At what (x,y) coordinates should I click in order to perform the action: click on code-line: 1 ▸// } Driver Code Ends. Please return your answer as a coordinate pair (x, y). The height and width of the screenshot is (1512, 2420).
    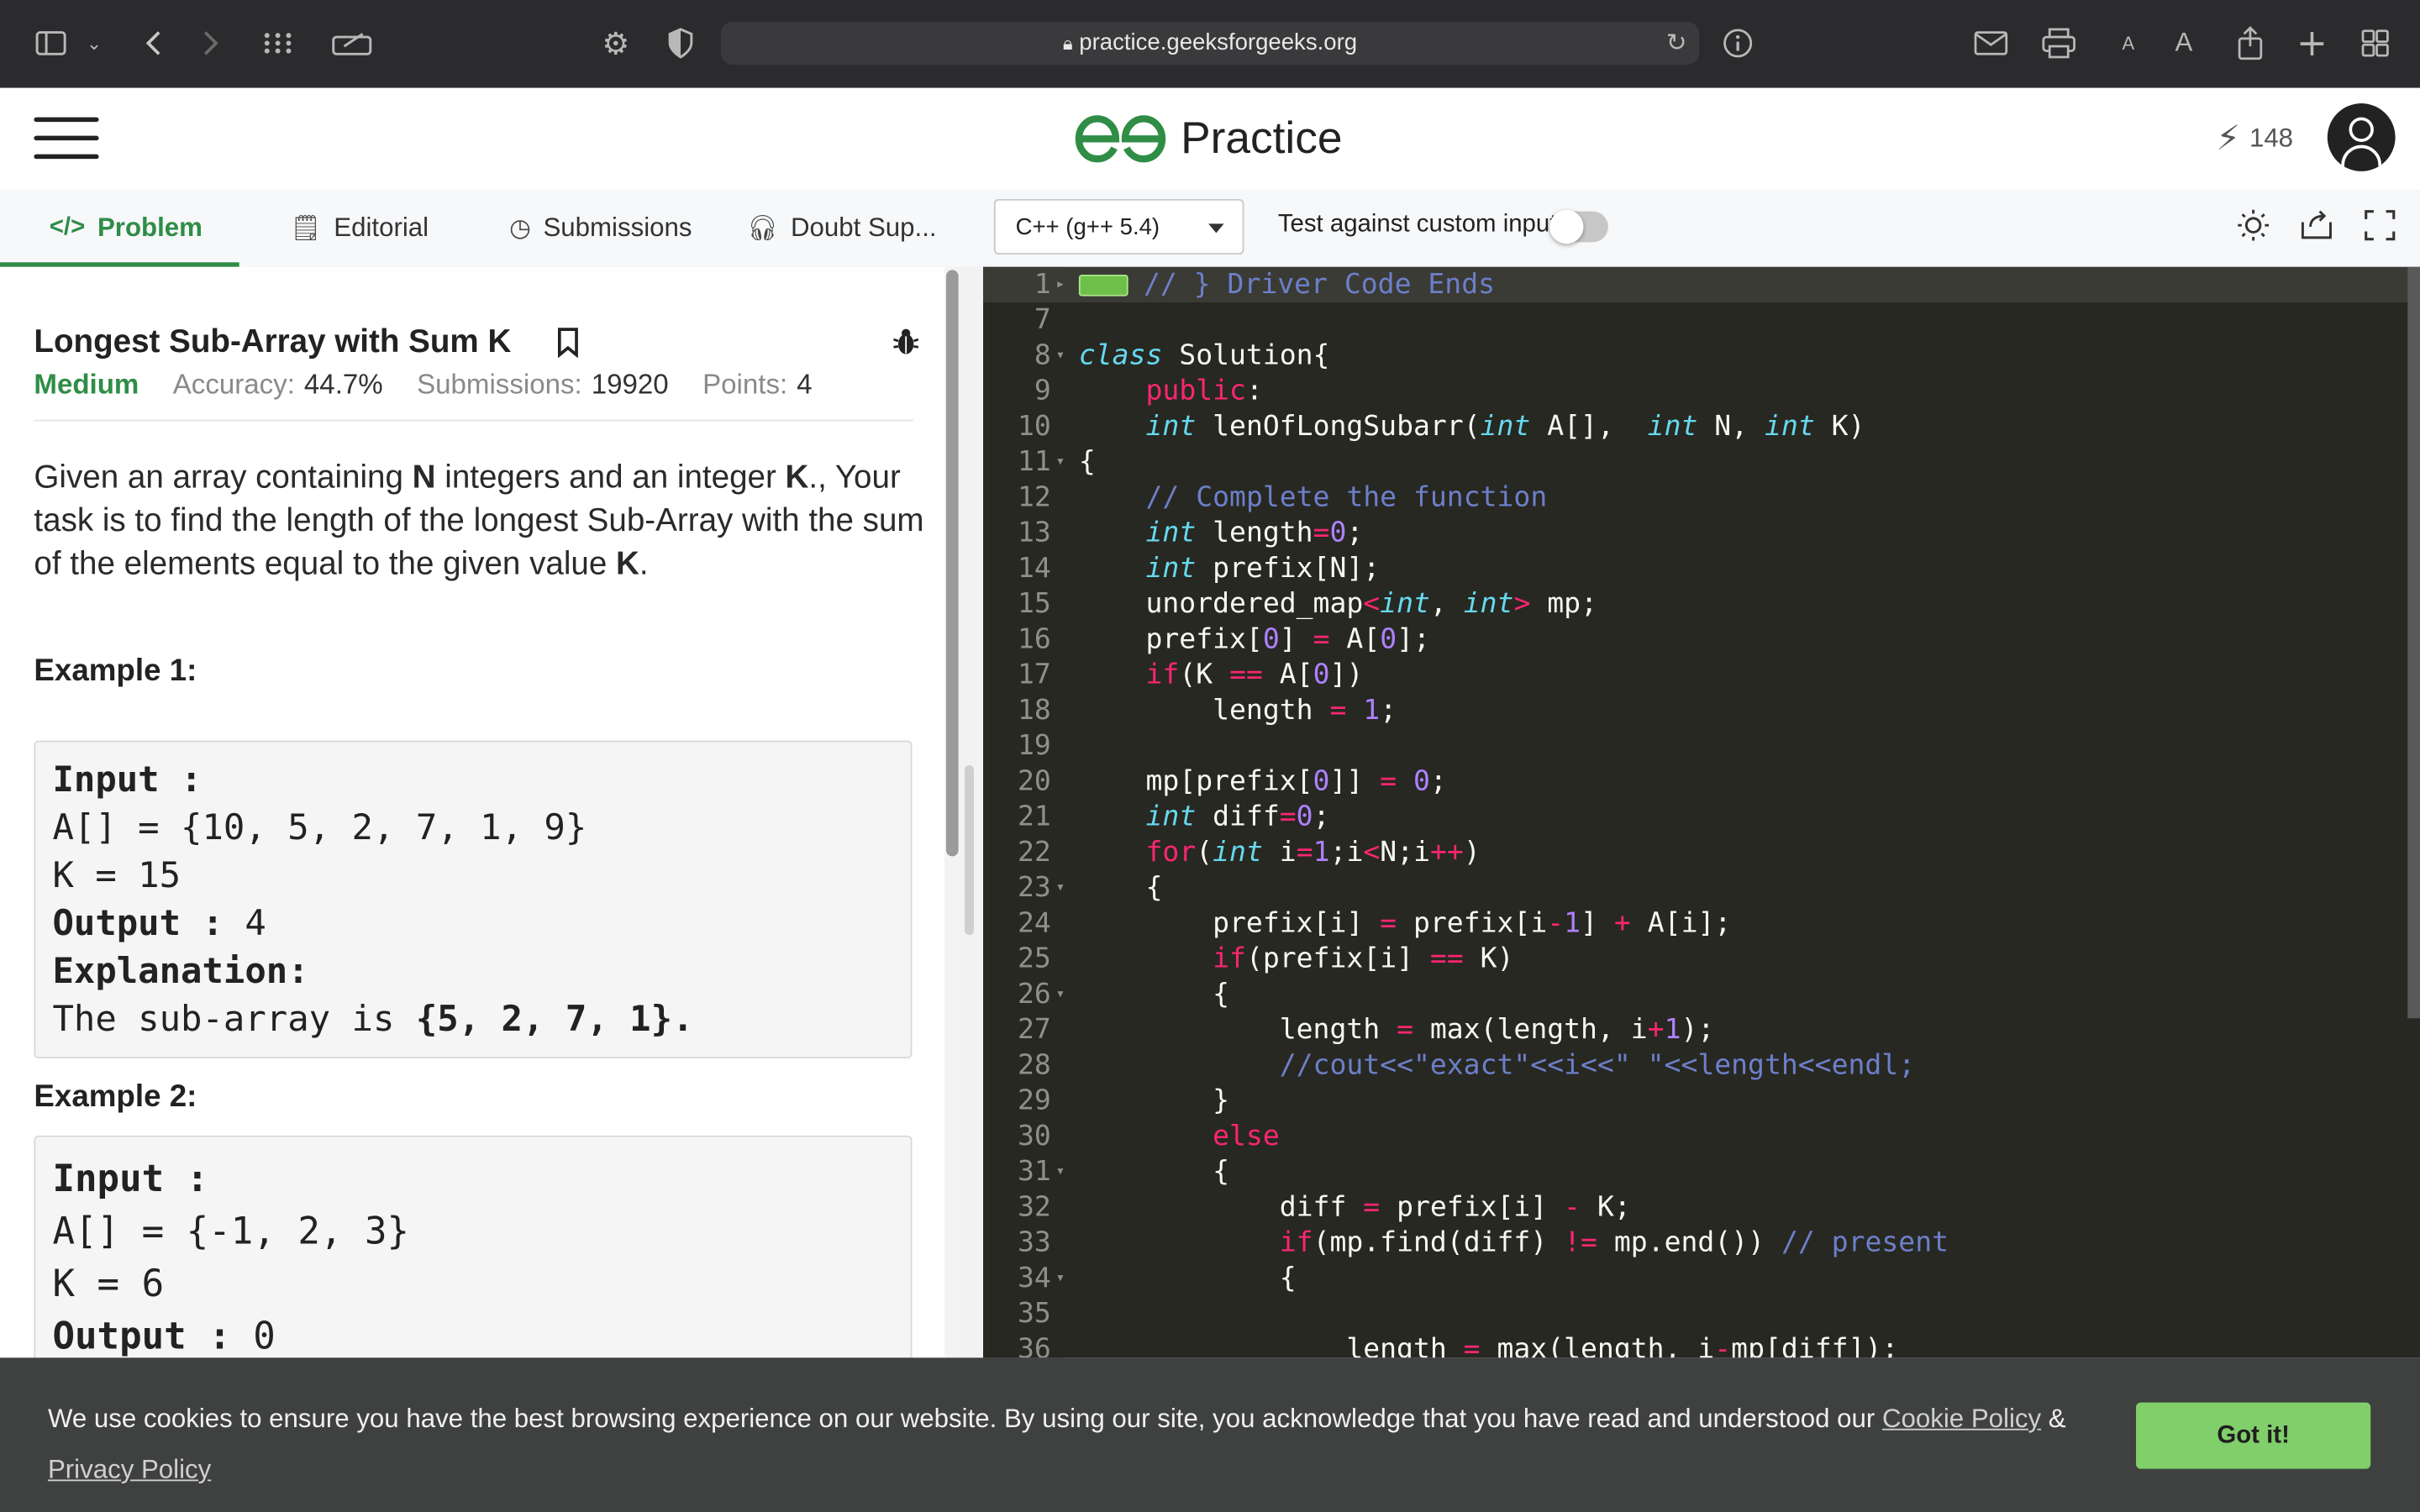
    Looking at the image, I should click on (1695, 284).